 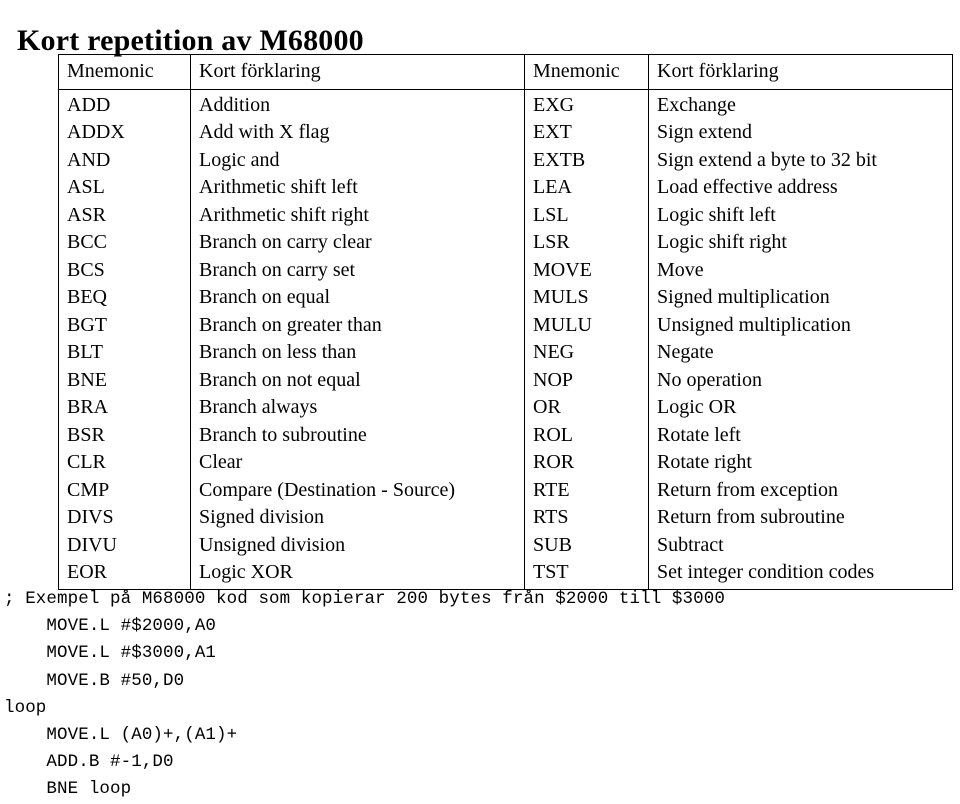 I want to click on column-header-mnemonic-right: Mnemonic, so click(x=586, y=71).